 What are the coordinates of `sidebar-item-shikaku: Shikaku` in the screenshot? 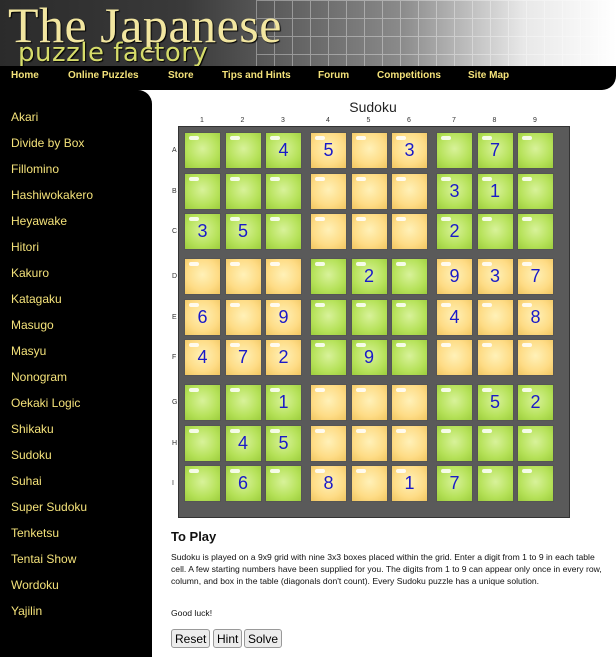 It's located at (32, 429).